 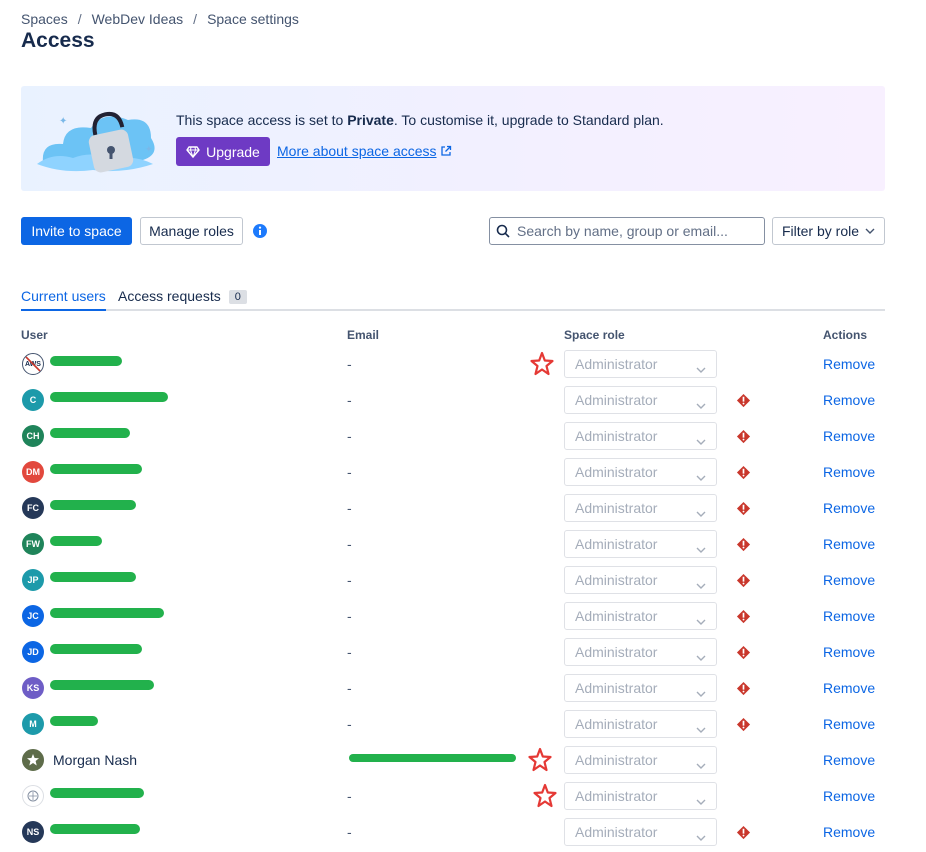 What do you see at coordinates (96, 142) in the screenshot?
I see `padlock-cloud-illustration: ✦ ✦` at bounding box center [96, 142].